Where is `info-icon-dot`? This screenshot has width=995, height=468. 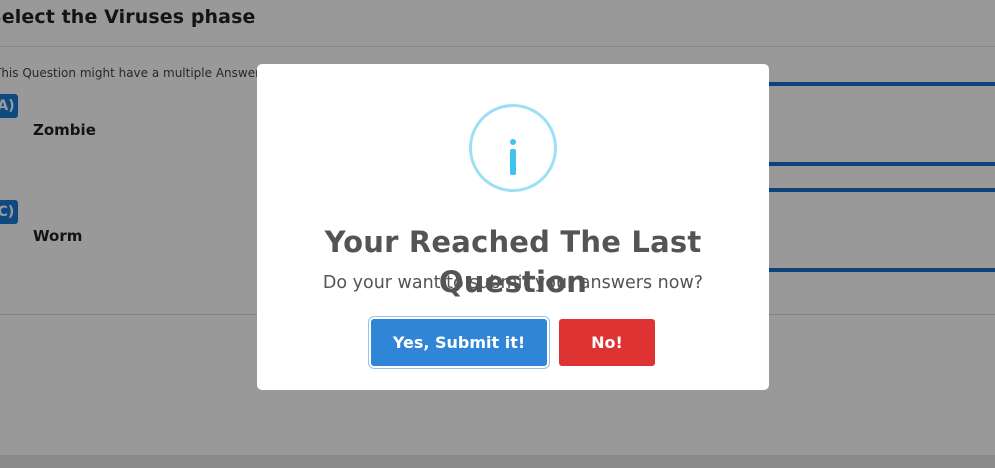 info-icon-dot is located at coordinates (513, 142).